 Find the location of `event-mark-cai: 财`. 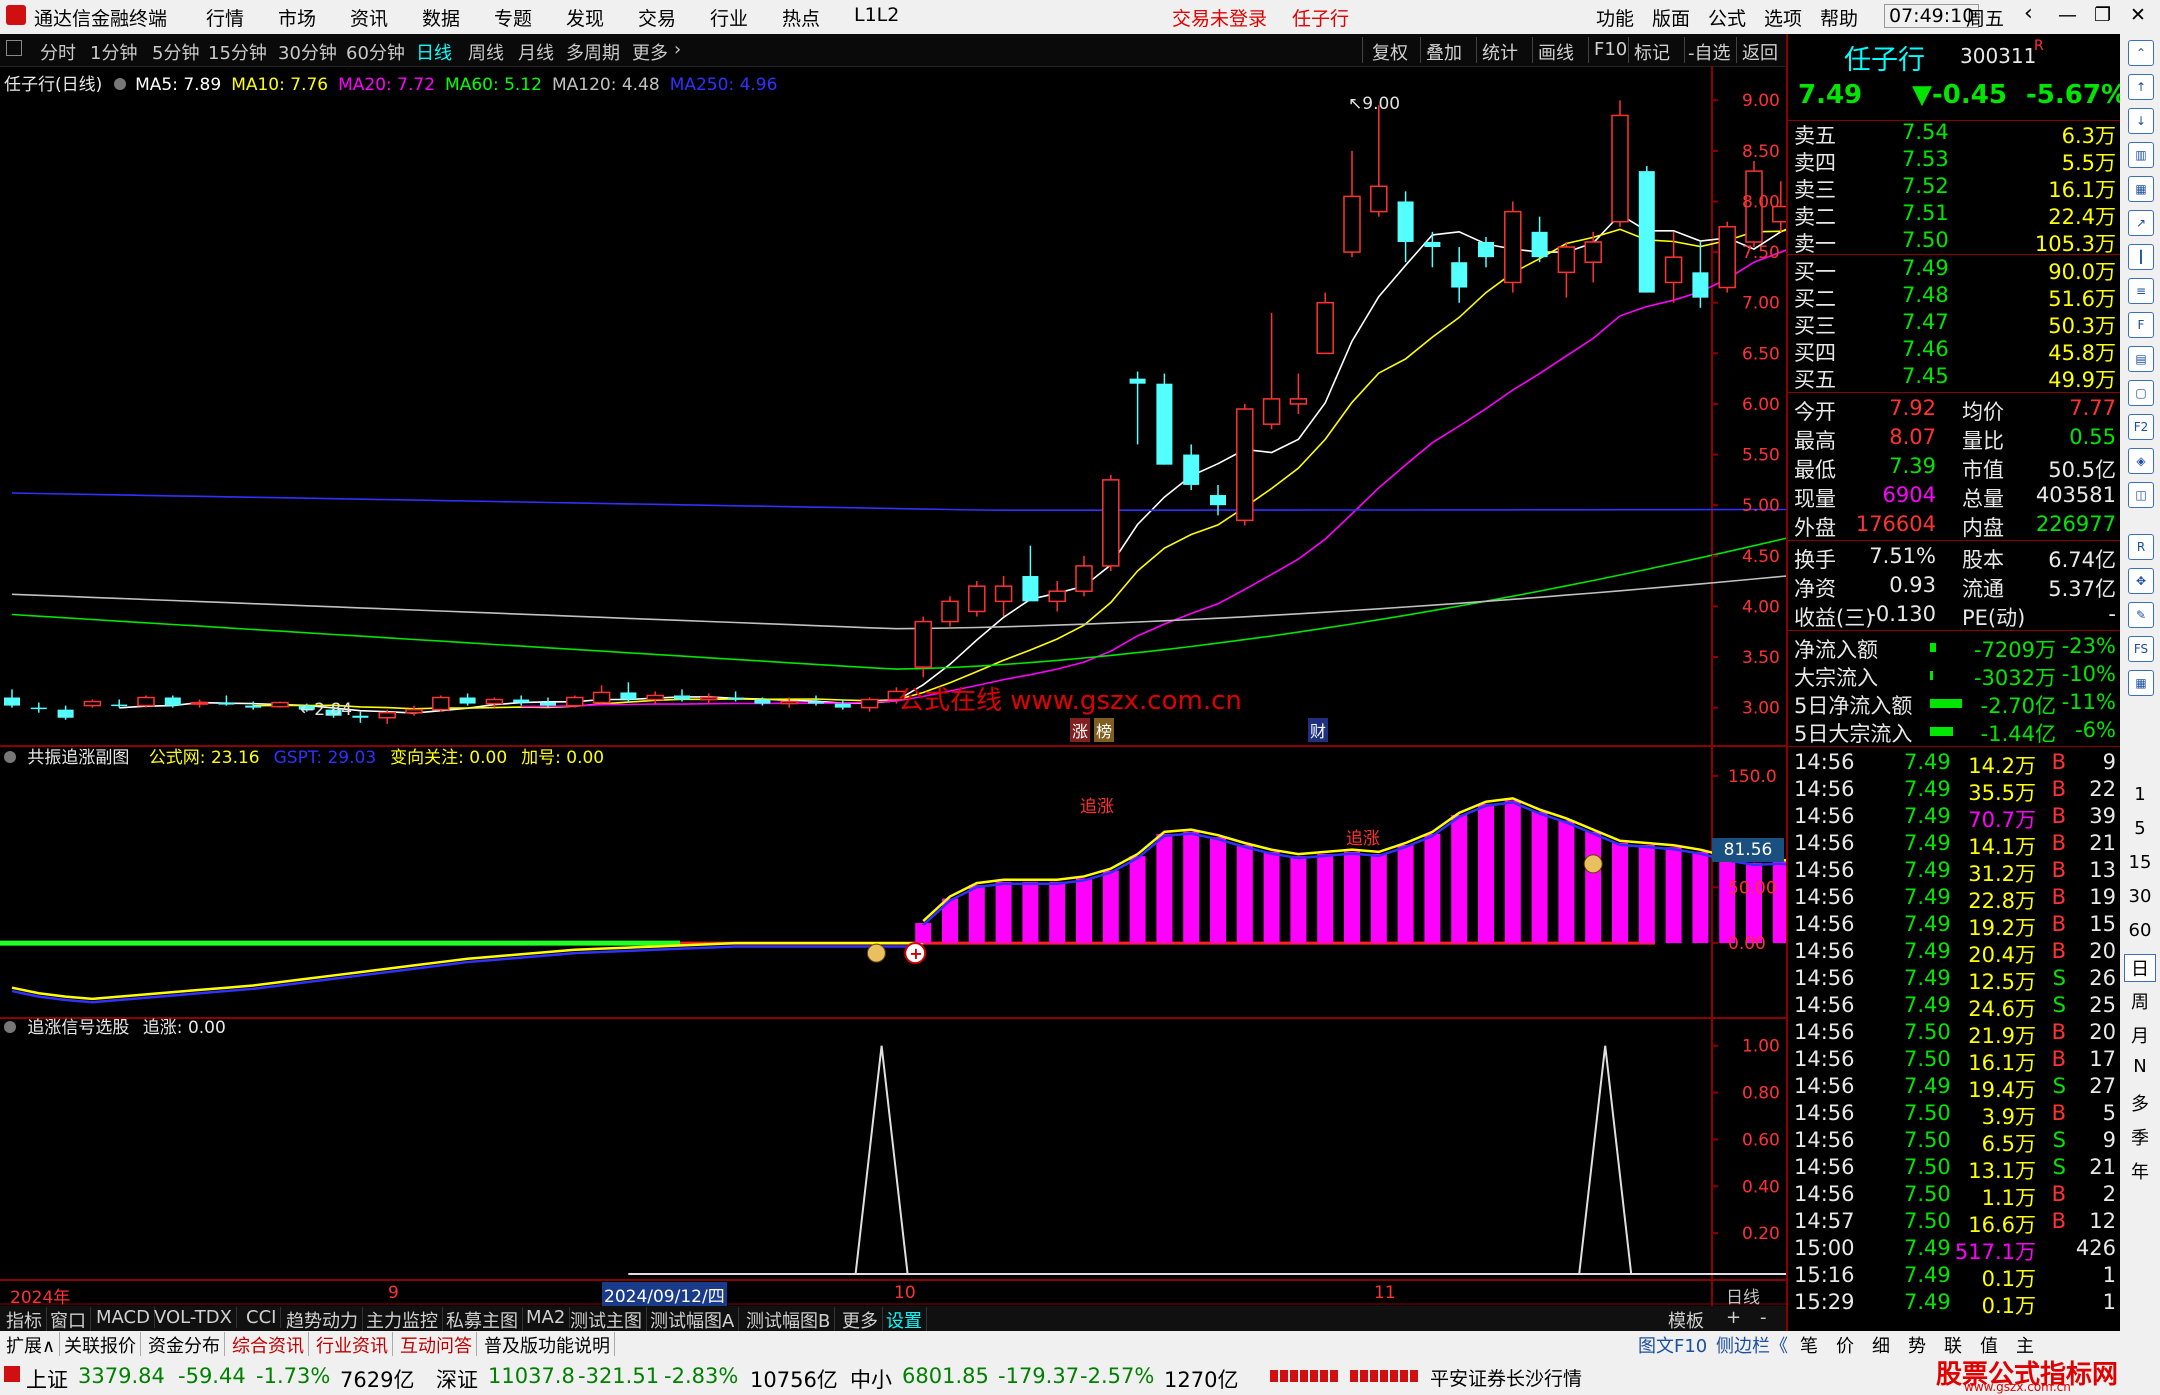

event-mark-cai: 财 is located at coordinates (1318, 730).